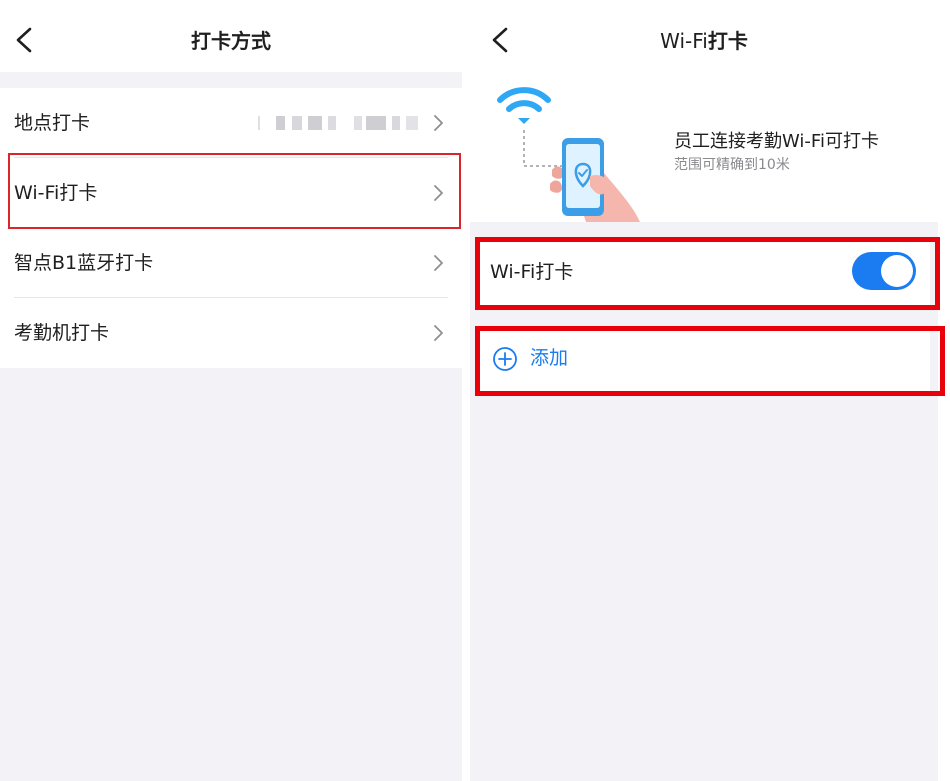  I want to click on toggle-highlight, so click(707, 273).